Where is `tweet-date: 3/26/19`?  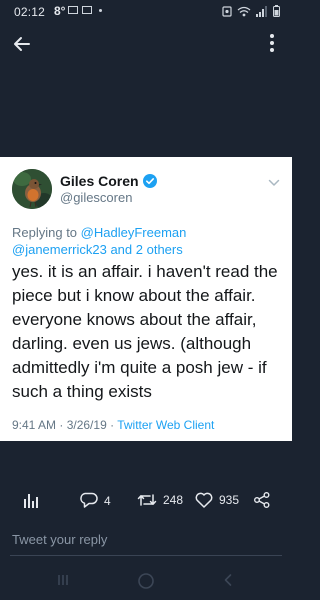
tweet-date: 3/26/19 is located at coordinates (86, 425).